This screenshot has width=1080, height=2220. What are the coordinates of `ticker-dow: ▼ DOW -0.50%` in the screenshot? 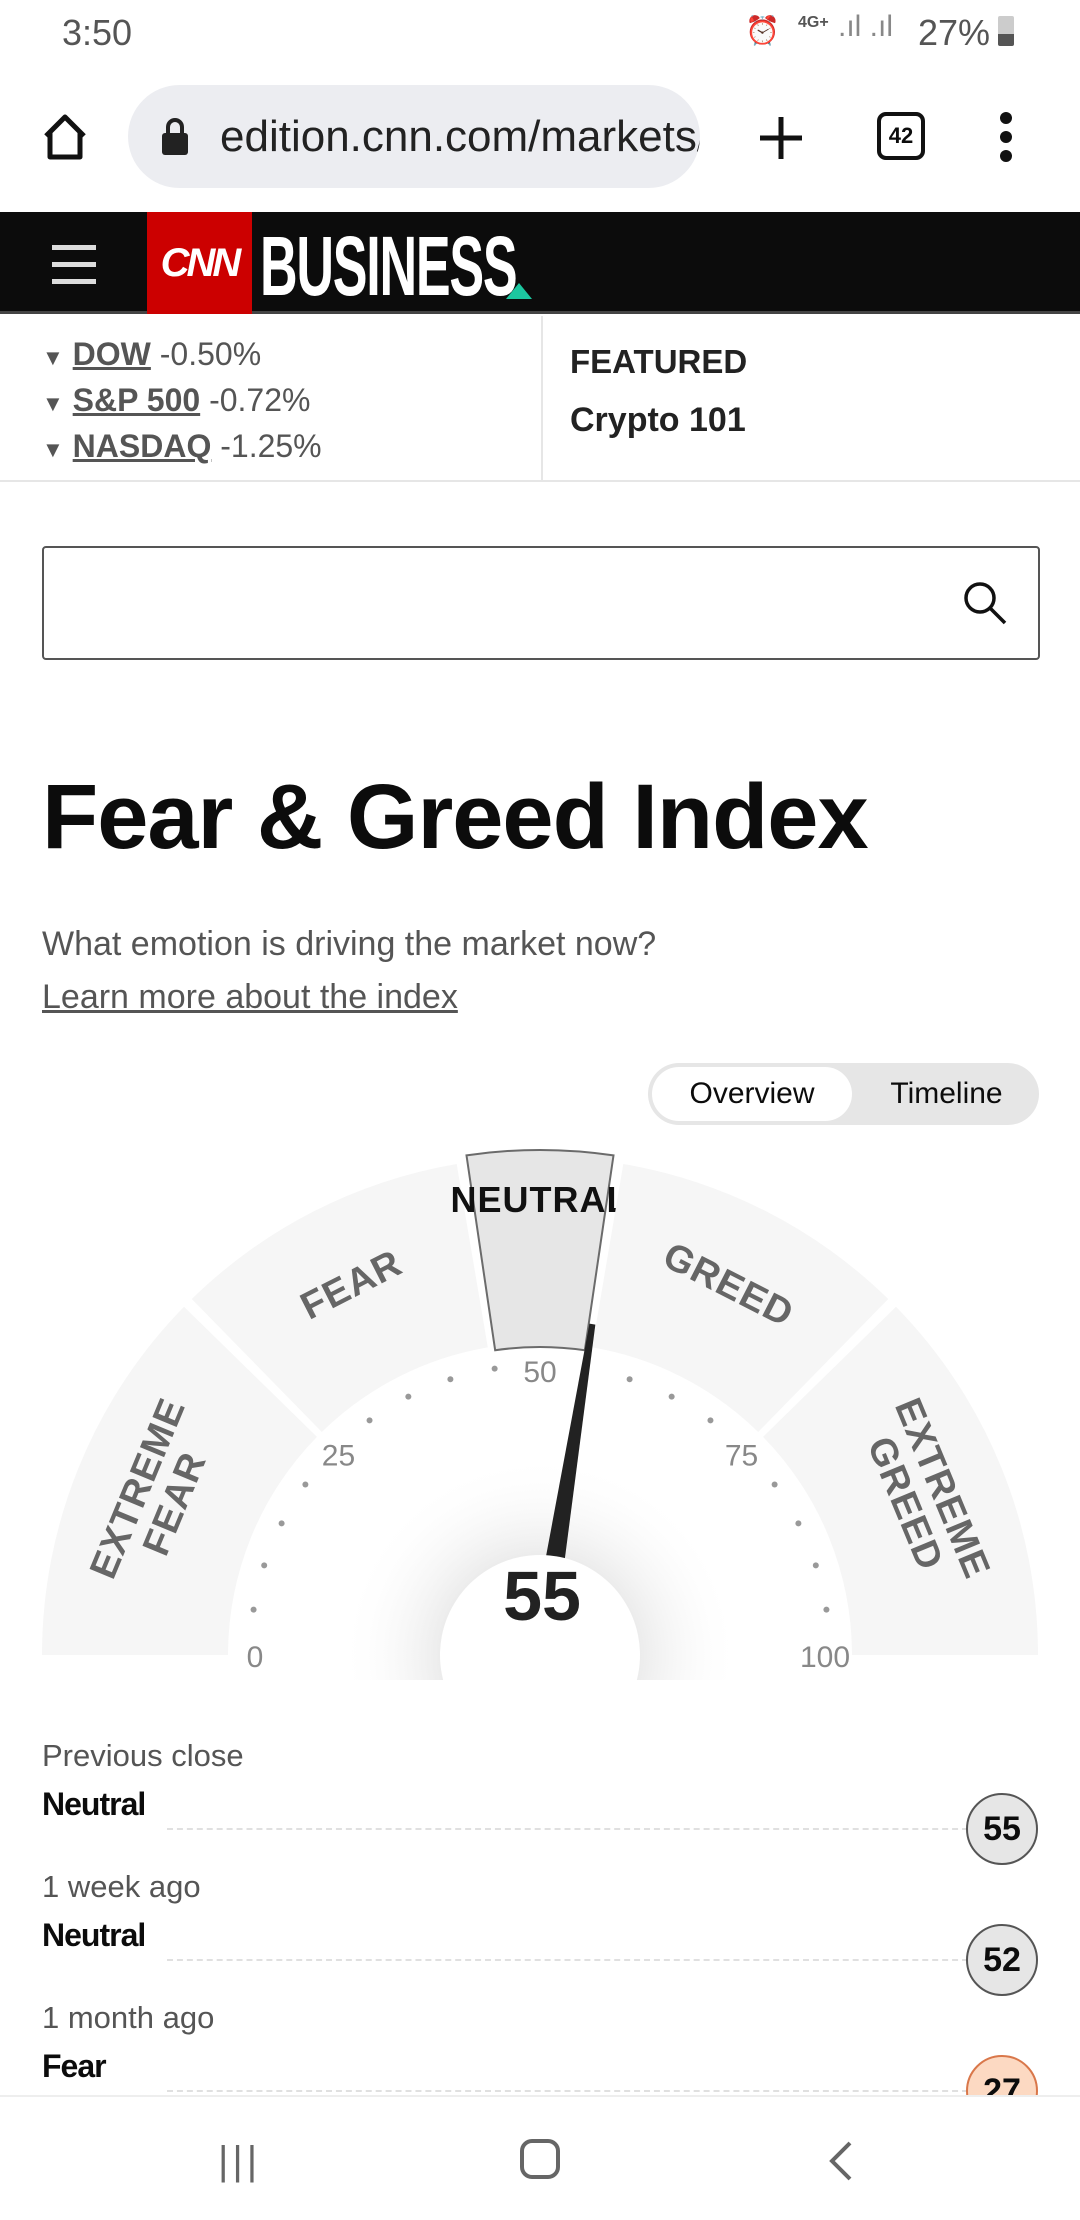 It's located at (182, 356).